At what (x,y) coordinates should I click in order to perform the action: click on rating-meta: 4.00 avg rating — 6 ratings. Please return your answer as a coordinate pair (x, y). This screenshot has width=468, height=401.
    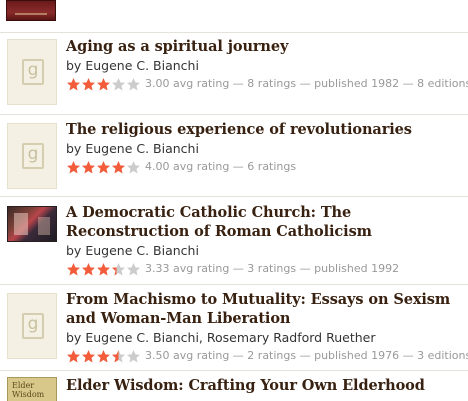
    Looking at the image, I should click on (264, 167).